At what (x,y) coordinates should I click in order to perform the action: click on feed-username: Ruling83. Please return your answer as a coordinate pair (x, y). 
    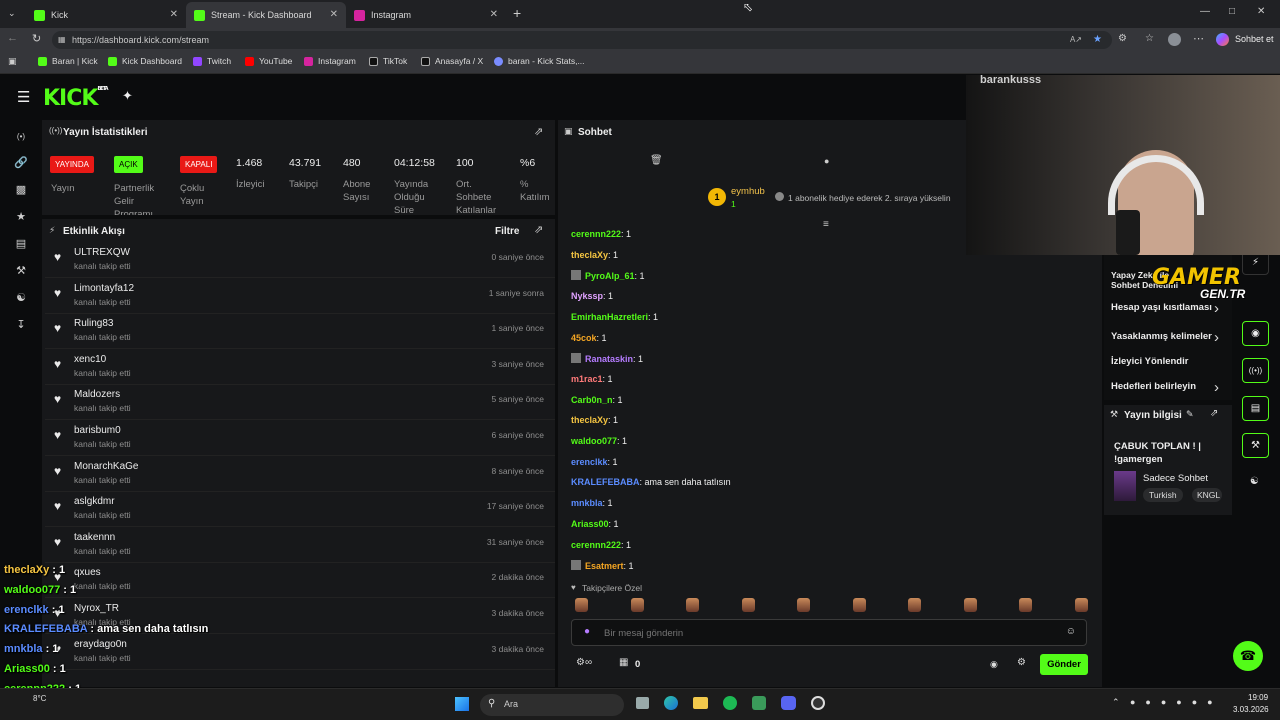
    Looking at the image, I should click on (93, 323).